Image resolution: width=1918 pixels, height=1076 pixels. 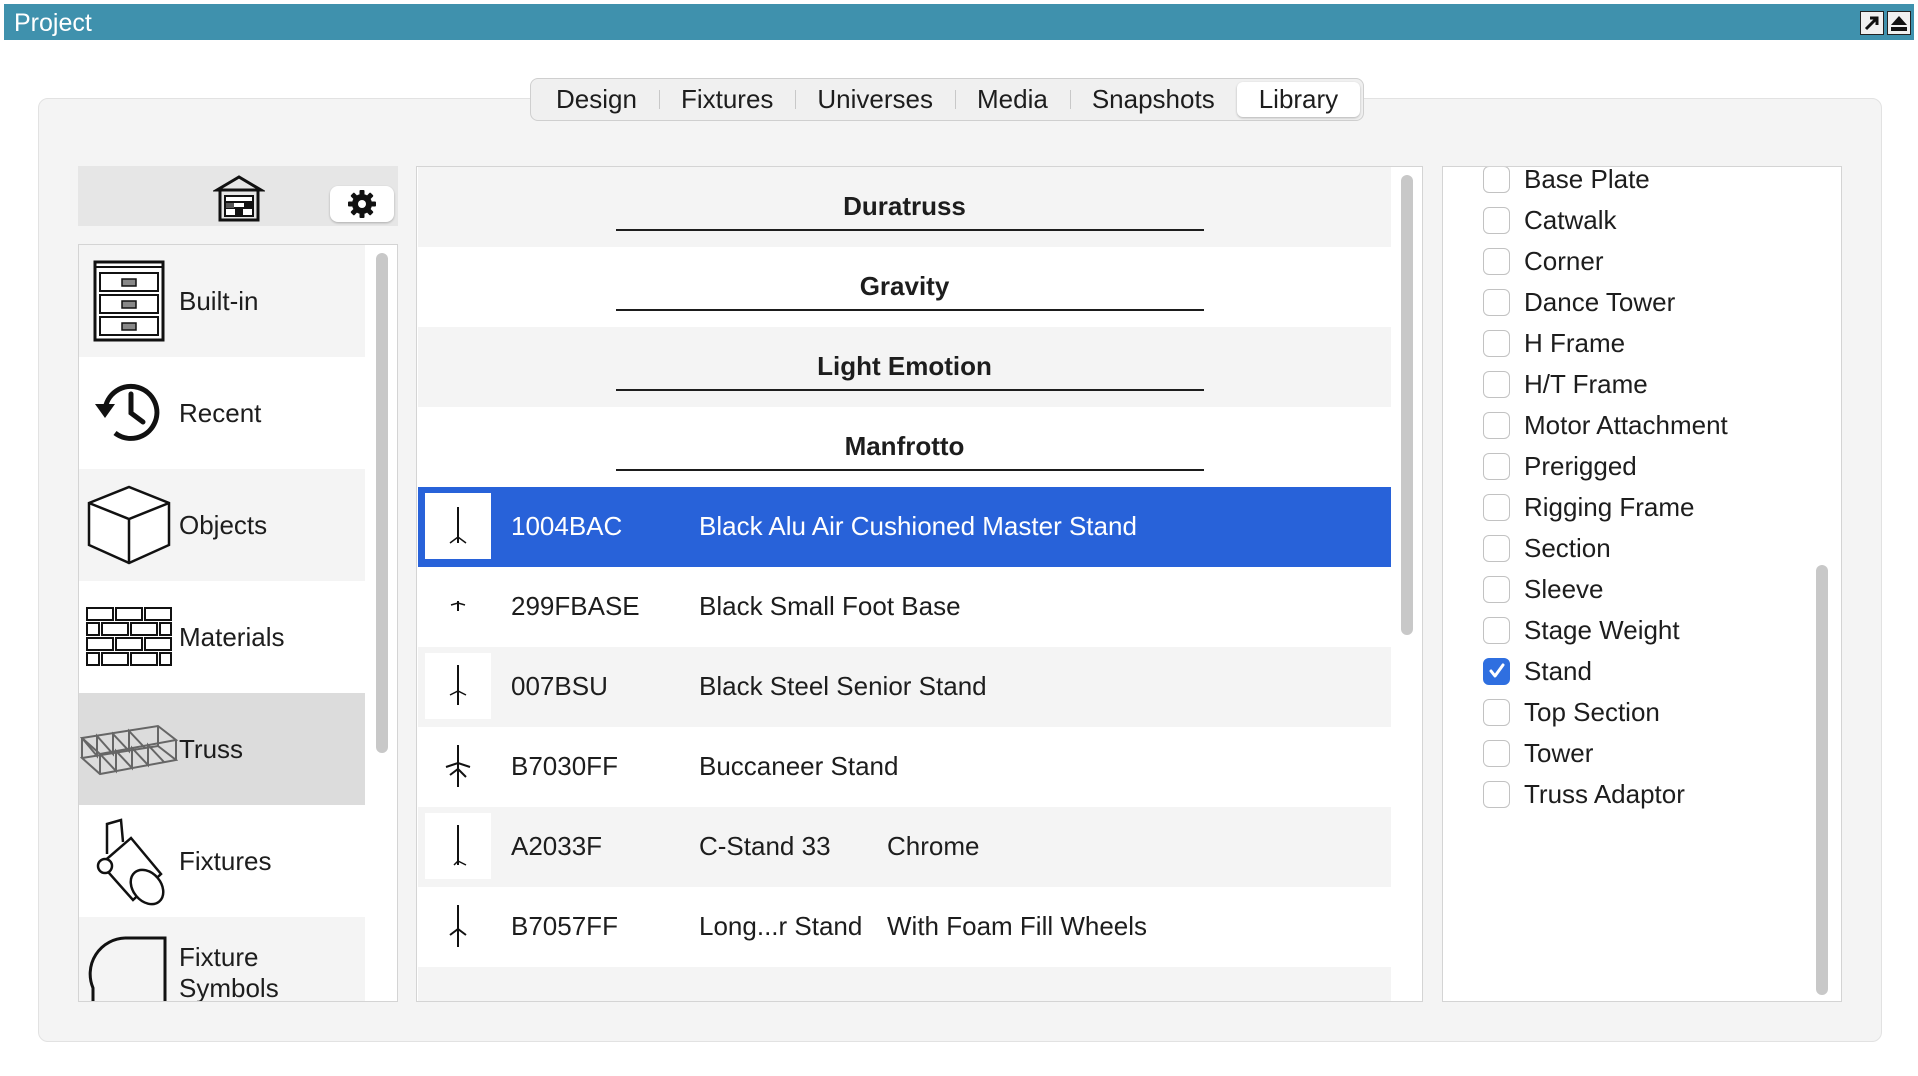 What do you see at coordinates (127, 412) in the screenshot?
I see `history-clock-icon` at bounding box center [127, 412].